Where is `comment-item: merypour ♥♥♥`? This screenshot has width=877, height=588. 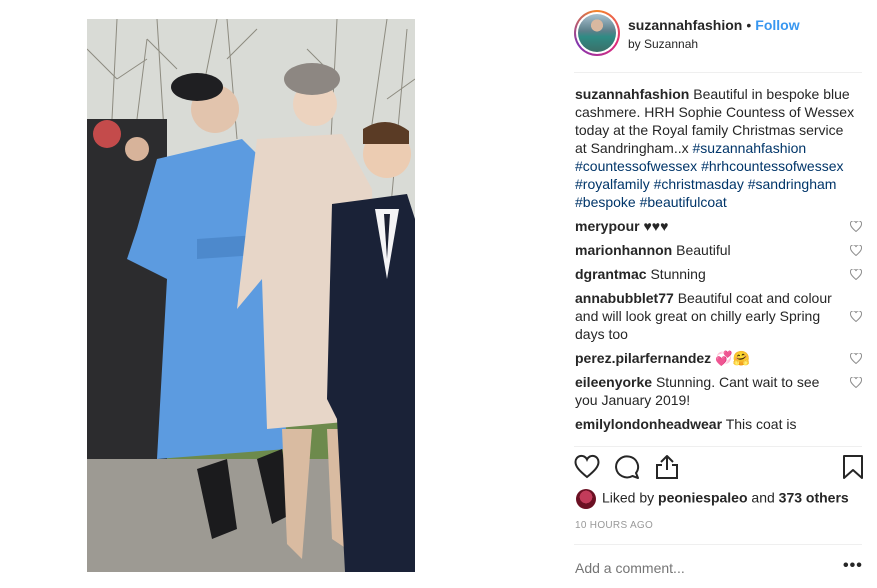 comment-item: merypour ♥♥♥ is located at coordinates (720, 226).